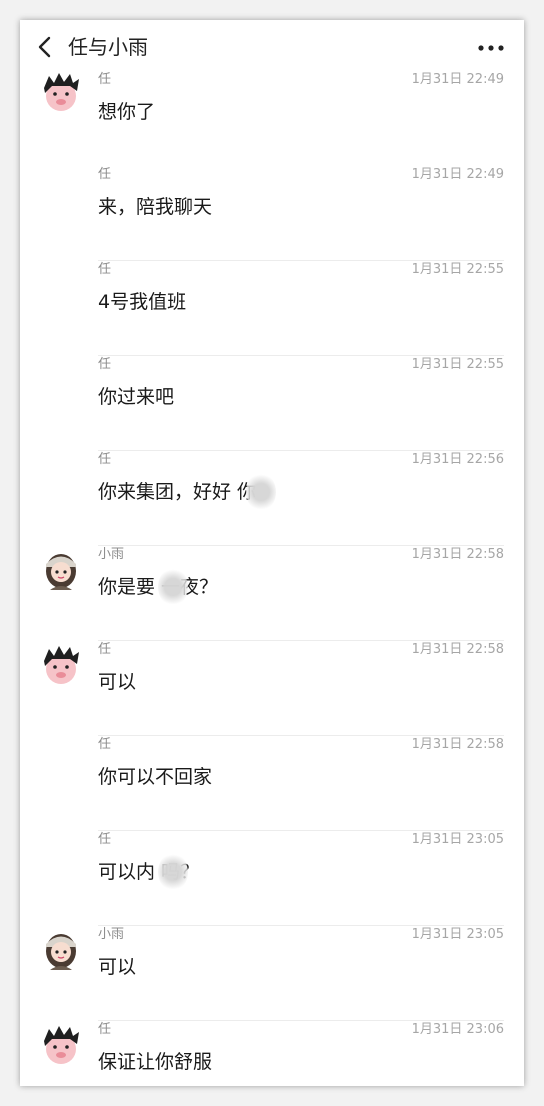 The height and width of the screenshot is (1106, 544). Describe the element at coordinates (272, 118) in the screenshot. I see `message-item: 任 1月31日 22:49 想你了` at that location.